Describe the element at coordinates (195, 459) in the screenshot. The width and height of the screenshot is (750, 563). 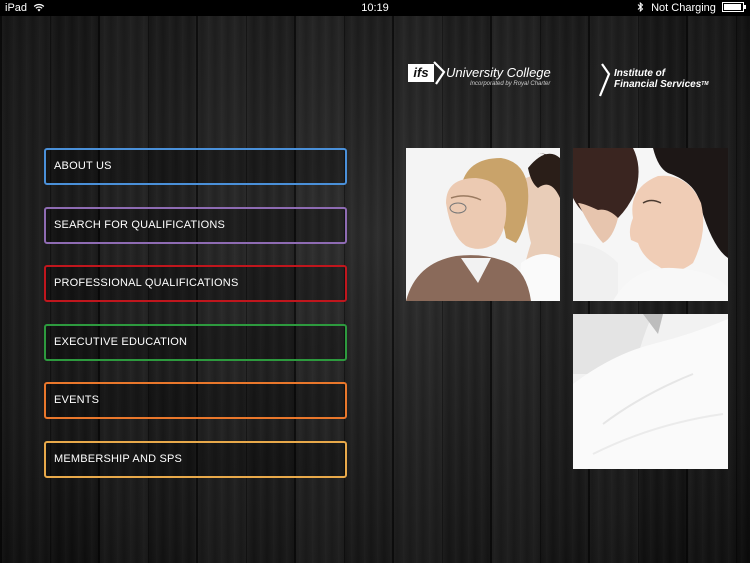
I see `membership-sps-button: MEMBERSHIP AND SPS` at that location.